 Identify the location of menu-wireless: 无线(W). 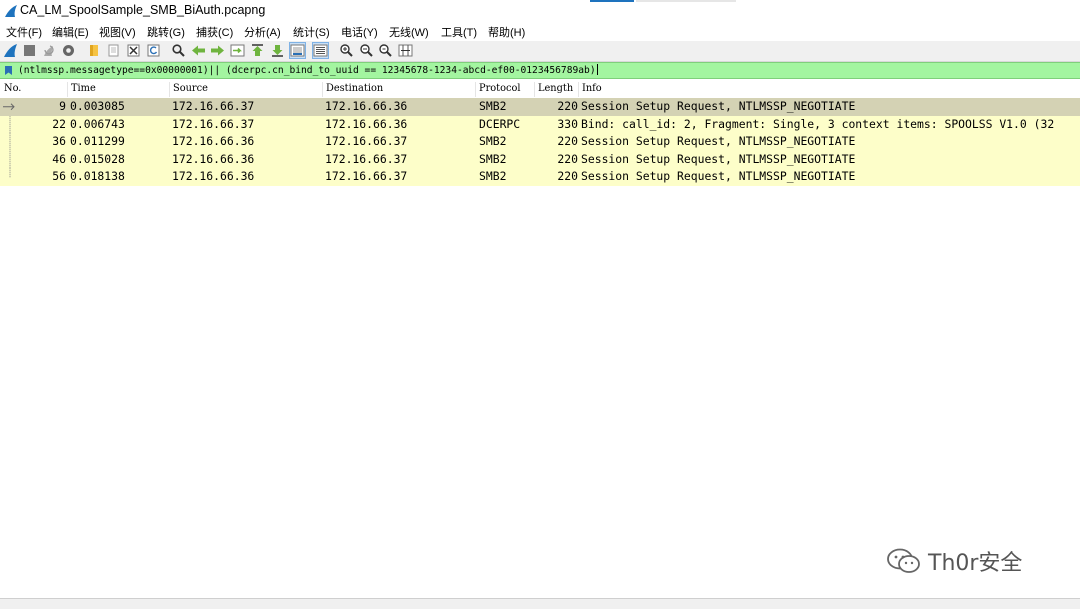
(409, 32).